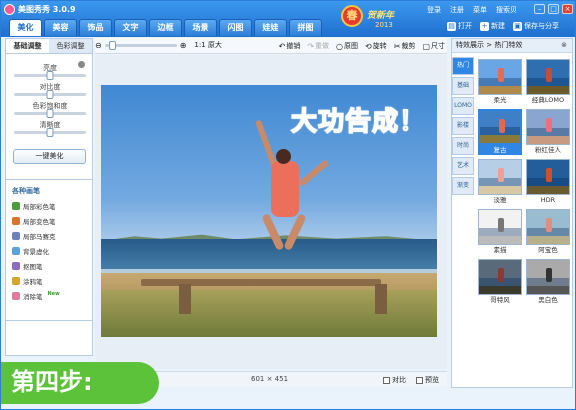 The image size is (576, 410). I want to click on sharpness-slider: 清晰度, so click(50, 129).